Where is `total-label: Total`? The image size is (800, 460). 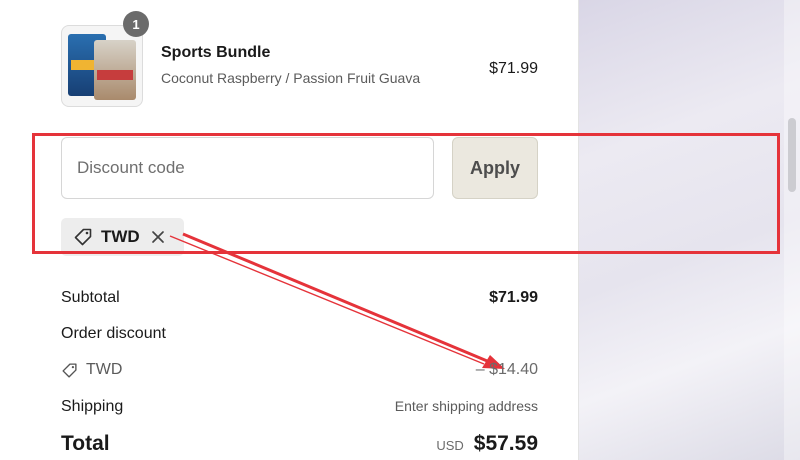
total-label: Total is located at coordinates (85, 443).